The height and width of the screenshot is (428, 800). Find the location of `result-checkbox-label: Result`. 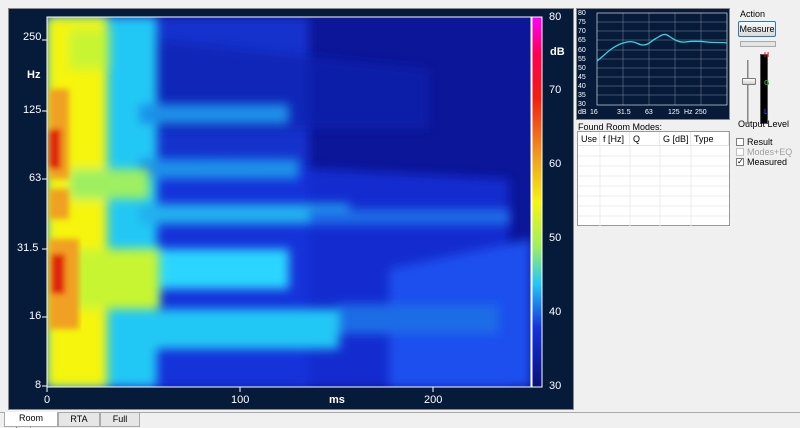

result-checkbox-label: Result is located at coordinates (760, 141).